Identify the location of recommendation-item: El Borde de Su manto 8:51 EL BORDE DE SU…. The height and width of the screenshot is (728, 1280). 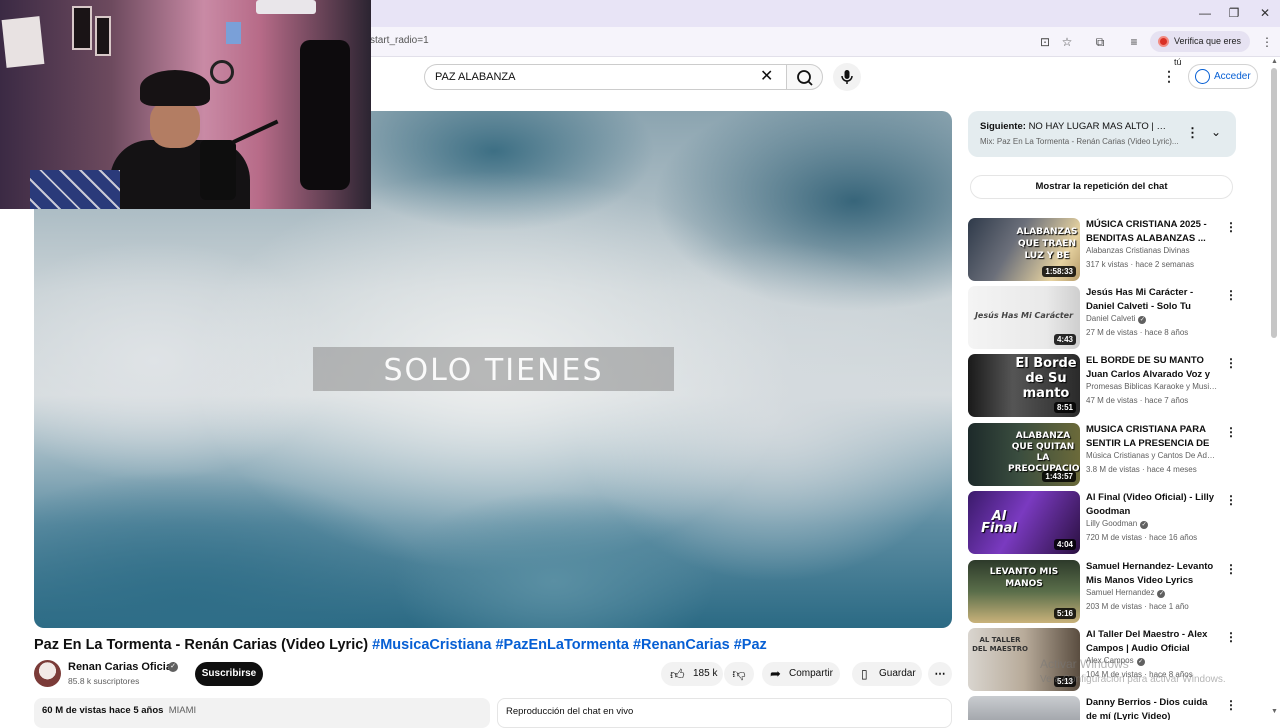
(1103, 386).